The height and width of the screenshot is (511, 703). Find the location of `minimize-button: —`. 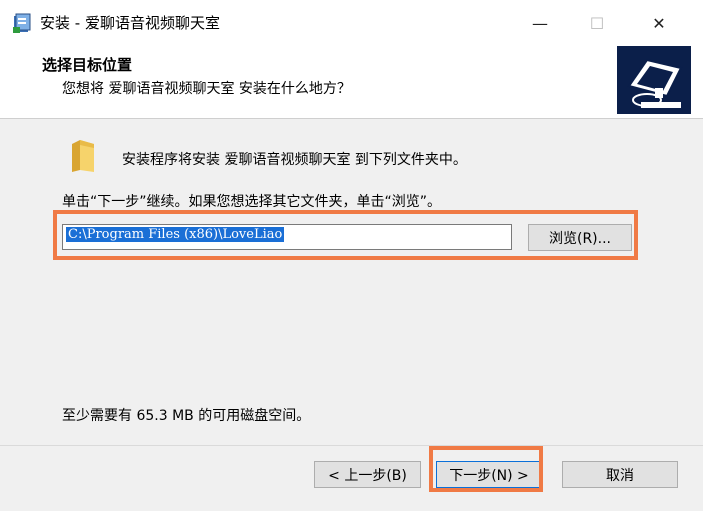

minimize-button: — is located at coordinates (540, 23).